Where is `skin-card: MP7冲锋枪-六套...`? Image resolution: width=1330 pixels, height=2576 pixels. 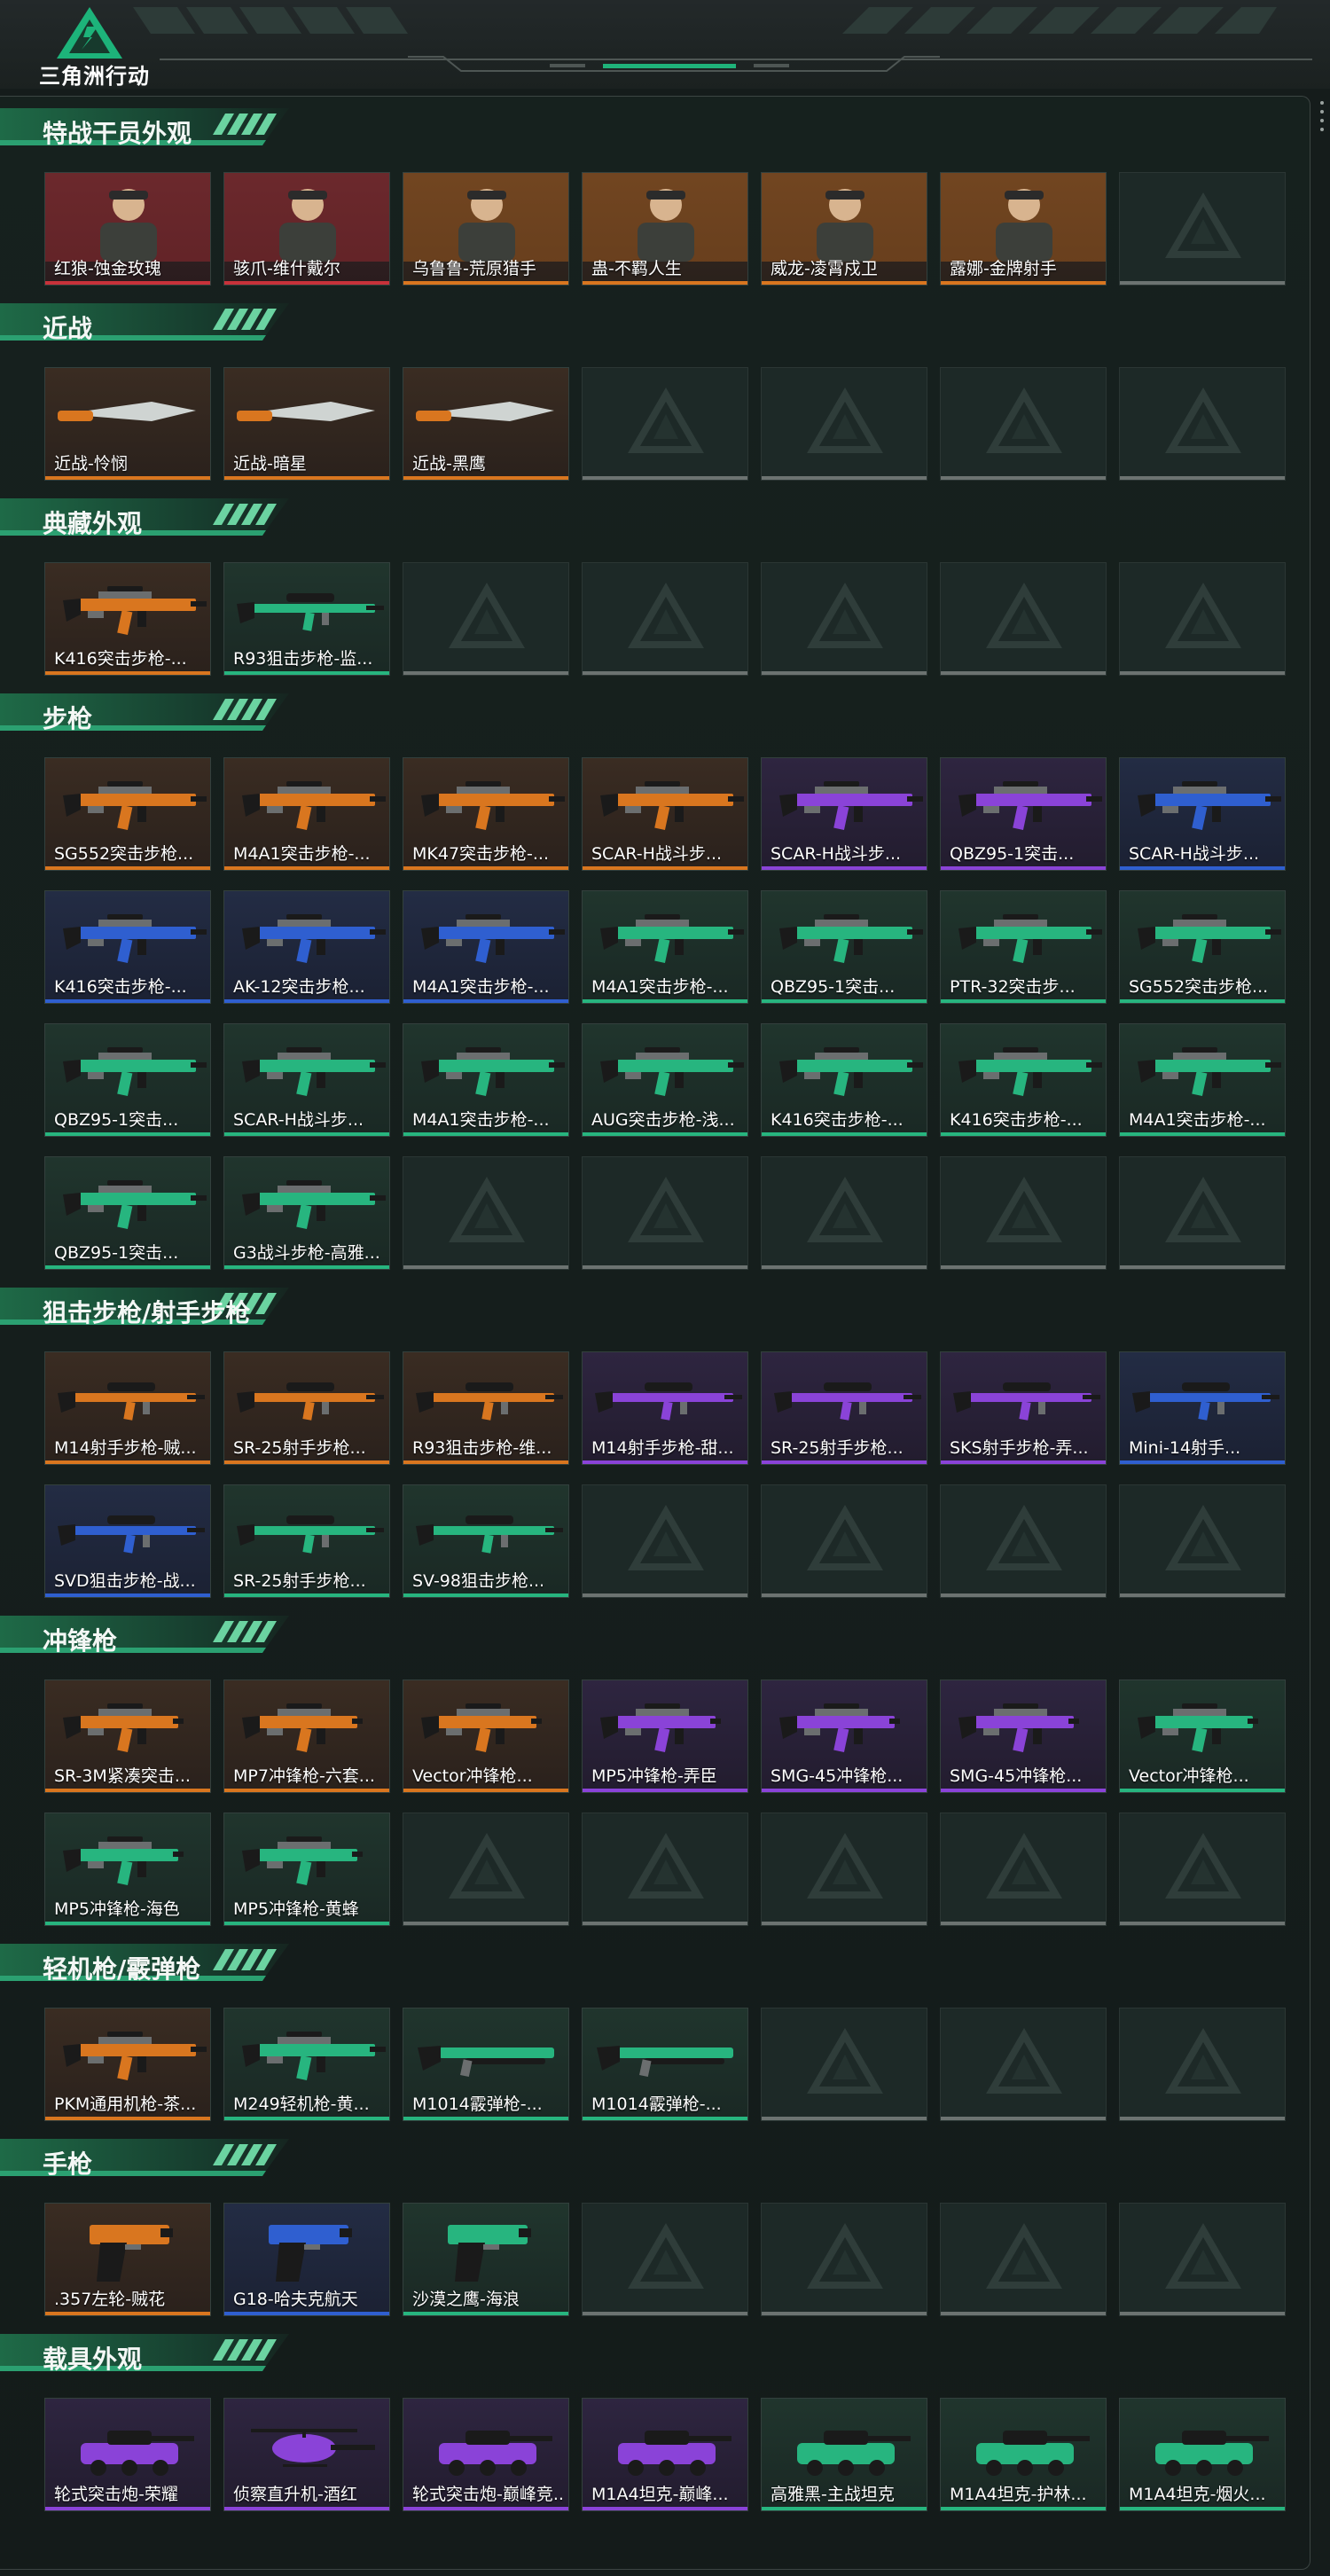
skin-card: MP7冲锋枪-六套... is located at coordinates (306, 1736).